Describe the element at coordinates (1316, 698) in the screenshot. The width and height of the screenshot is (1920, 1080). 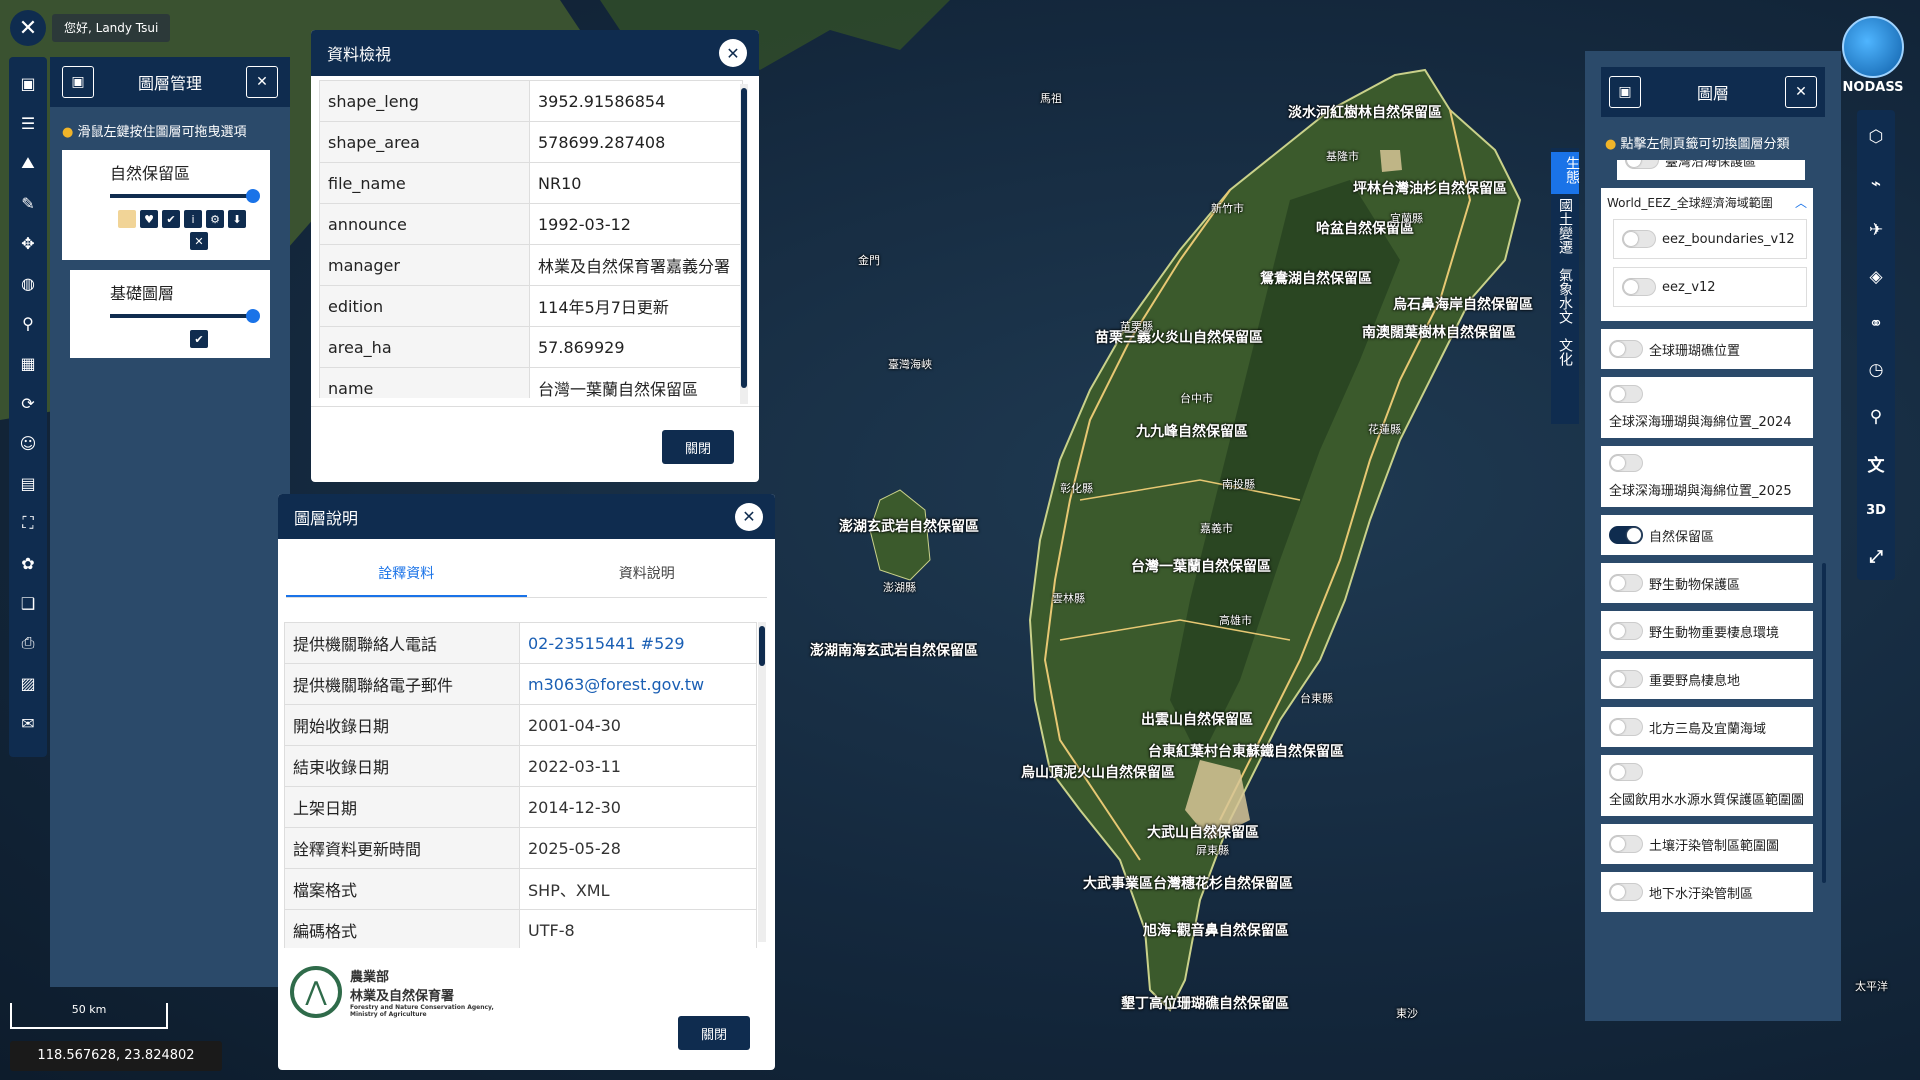
I see `map-label: 台東縣` at that location.